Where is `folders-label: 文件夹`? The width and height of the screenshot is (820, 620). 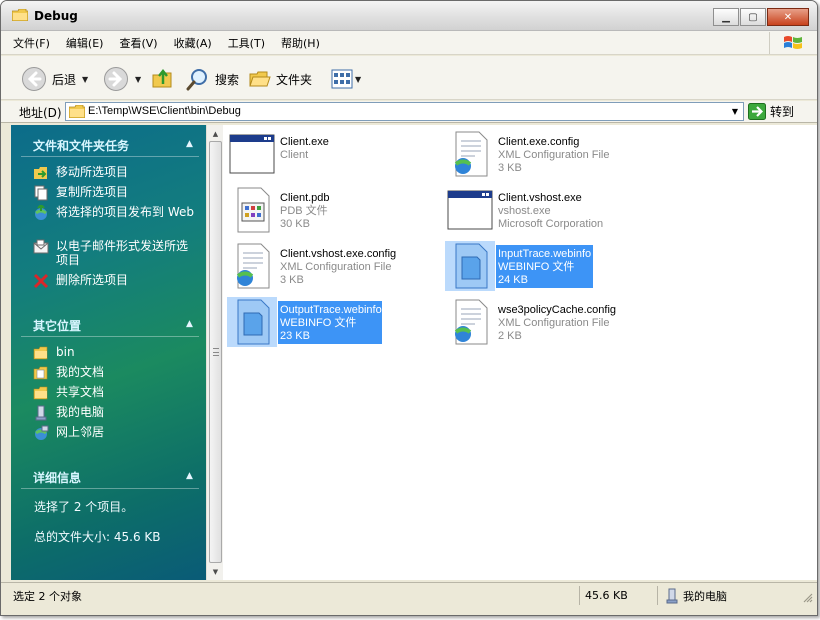
folders-label: 文件夹 is located at coordinates (294, 79).